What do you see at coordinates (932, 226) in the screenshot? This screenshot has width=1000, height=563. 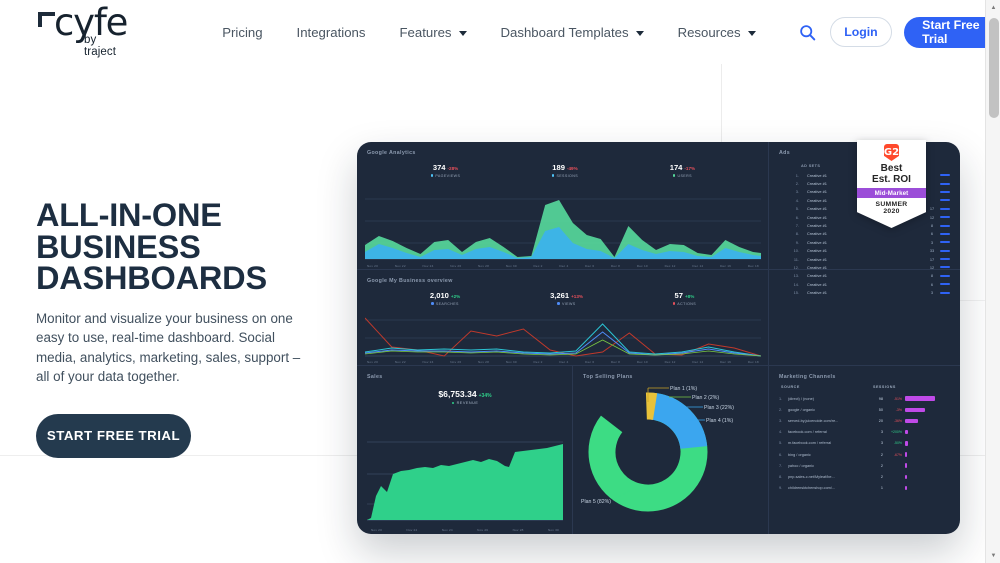 I see `row-count: 8` at bounding box center [932, 226].